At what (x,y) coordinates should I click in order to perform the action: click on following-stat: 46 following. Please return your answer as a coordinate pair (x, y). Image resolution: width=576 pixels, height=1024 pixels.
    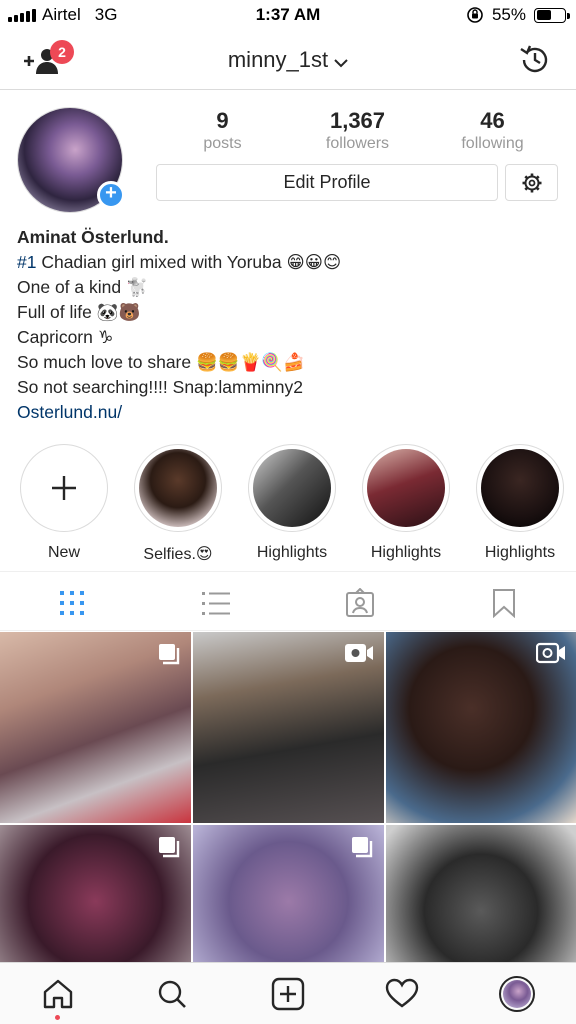
    Looking at the image, I should click on (492, 130).